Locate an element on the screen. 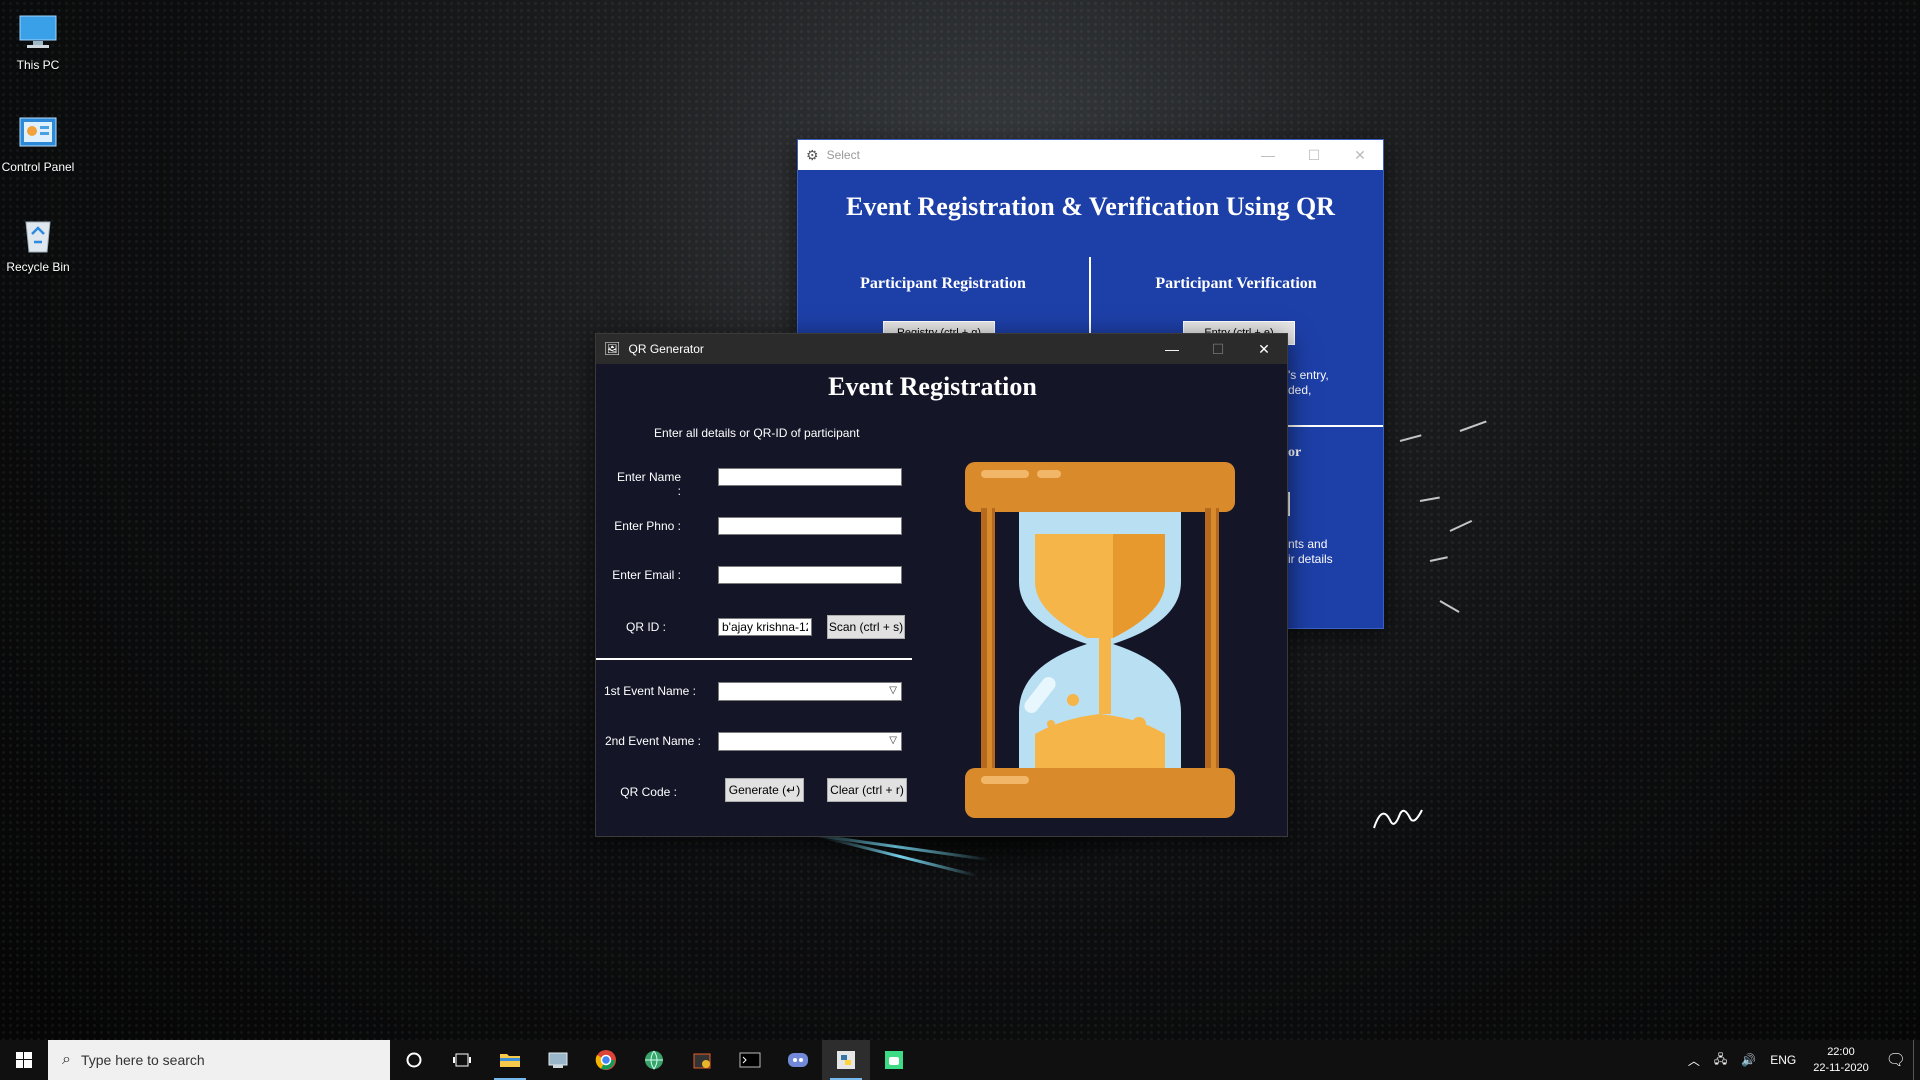 This screenshot has width=1920, height=1080. app-icon: ⚙ is located at coordinates (812, 154).